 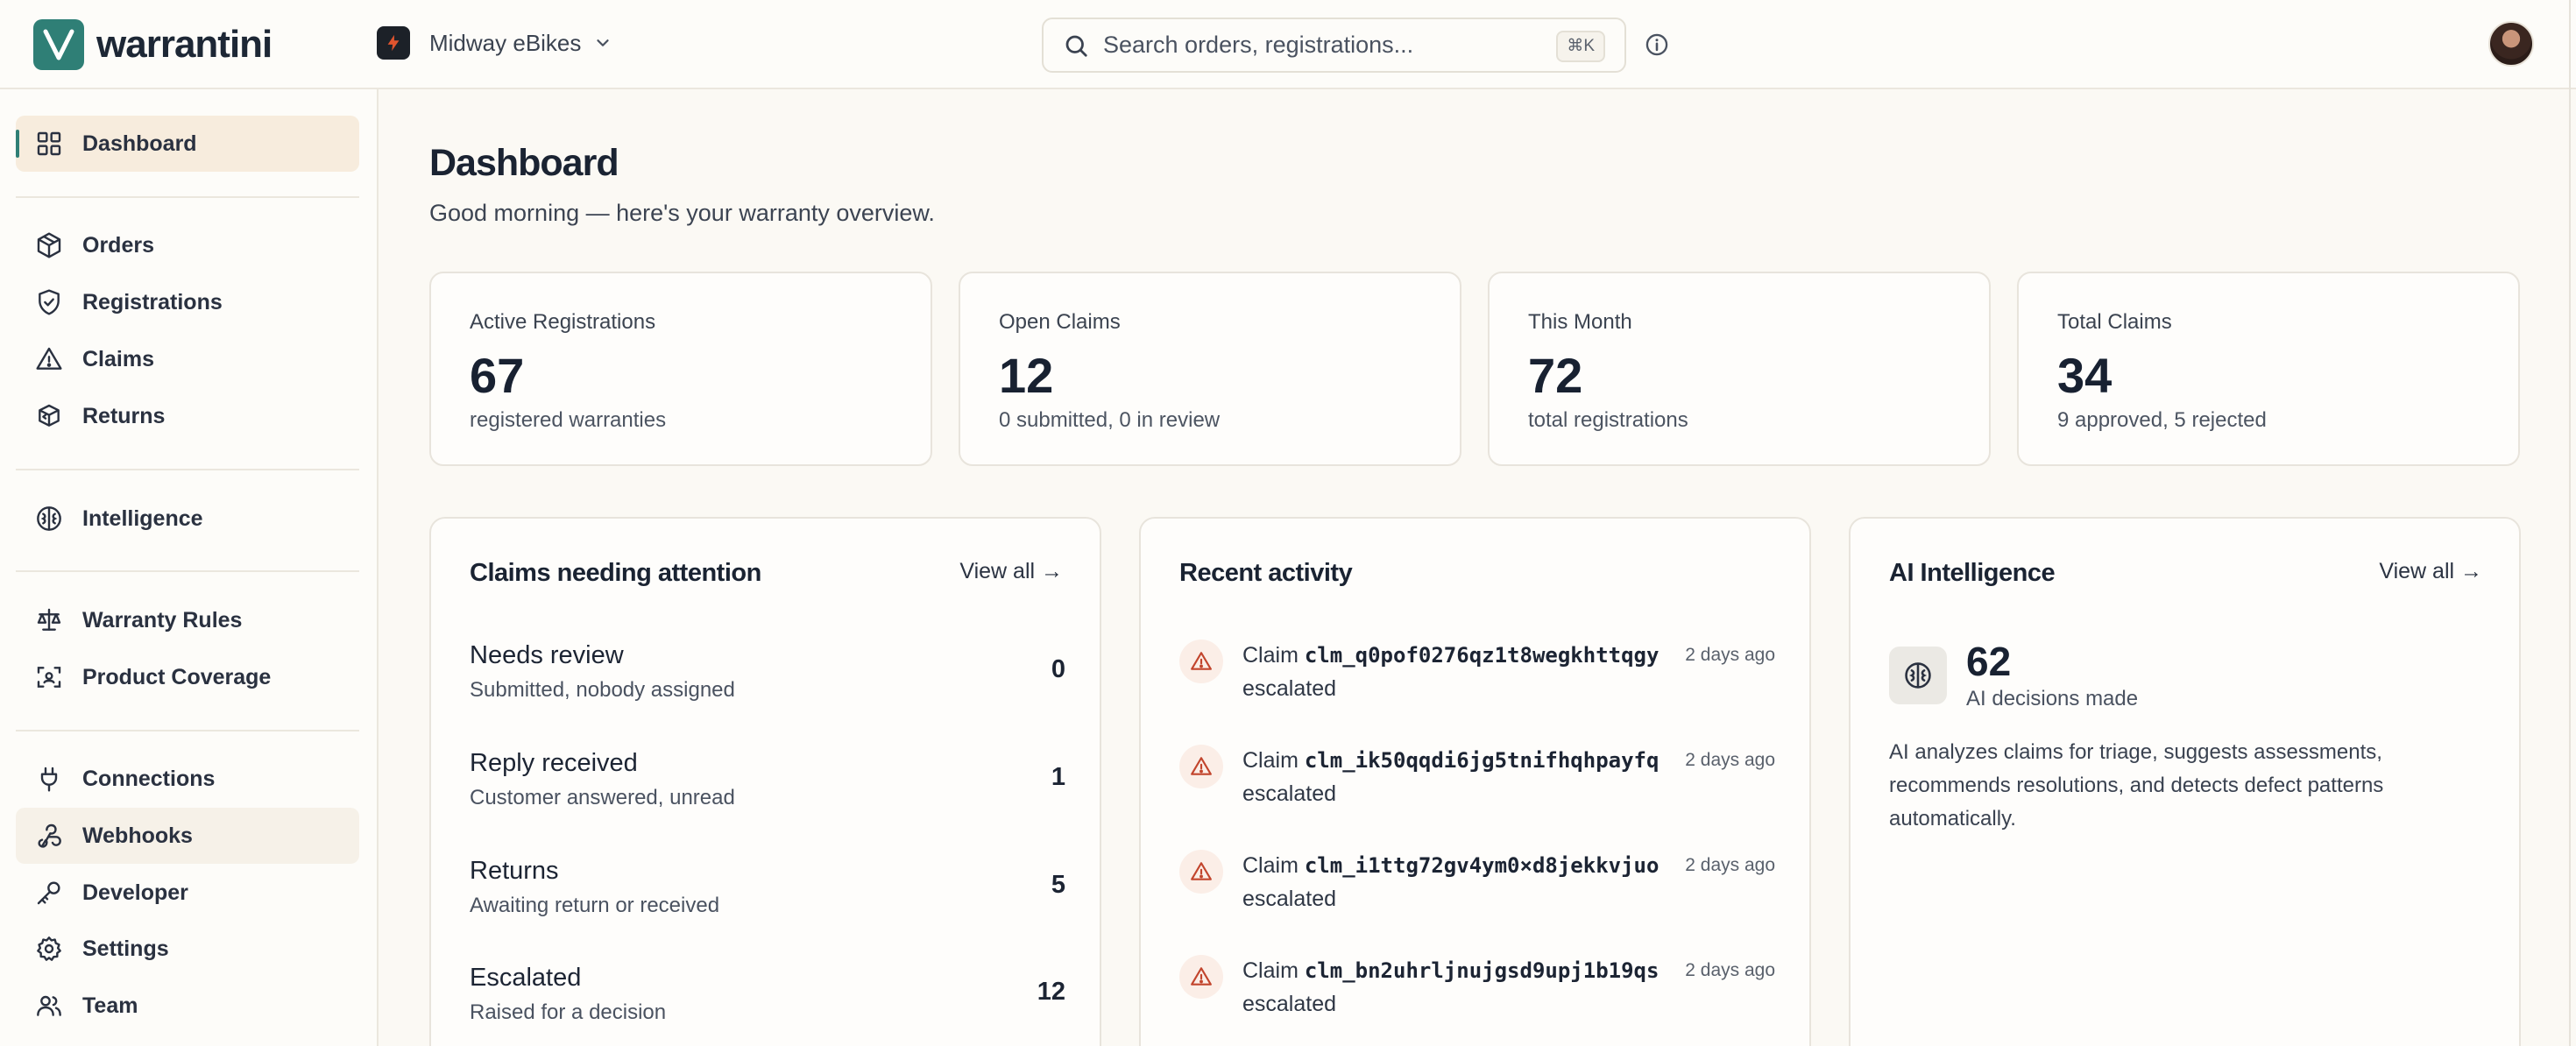 I want to click on sidebar-item-developer: Developer, so click(x=187, y=893).